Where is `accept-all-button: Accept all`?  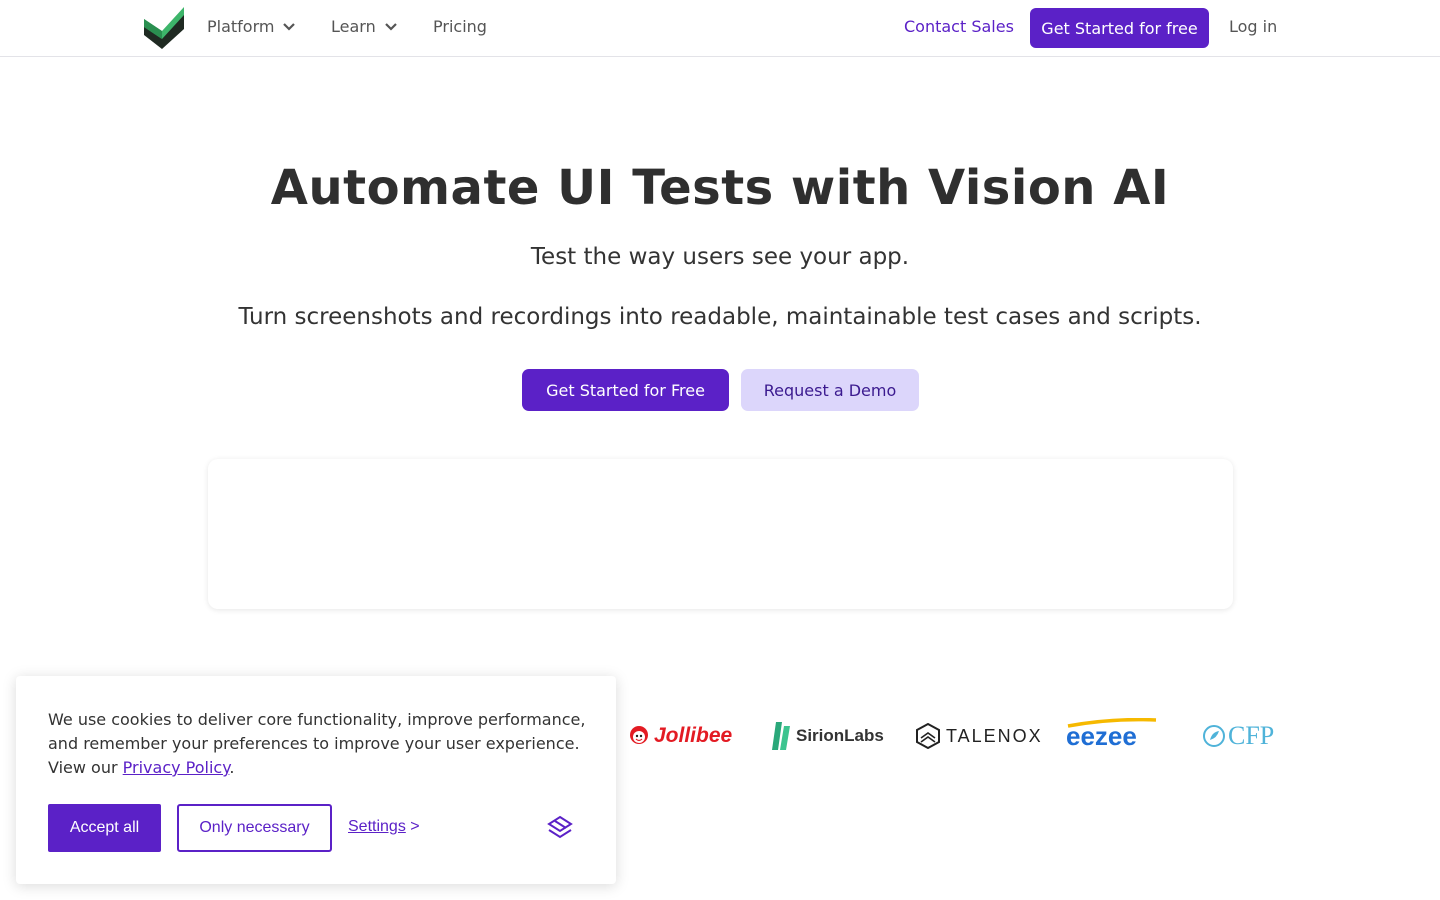 accept-all-button: Accept all is located at coordinates (104, 828).